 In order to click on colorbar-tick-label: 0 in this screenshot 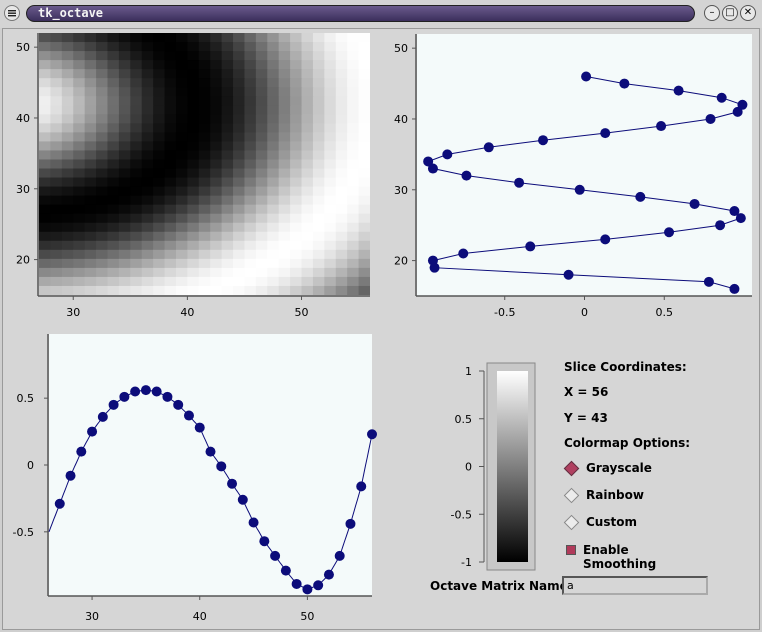, I will do `click(468, 467)`.